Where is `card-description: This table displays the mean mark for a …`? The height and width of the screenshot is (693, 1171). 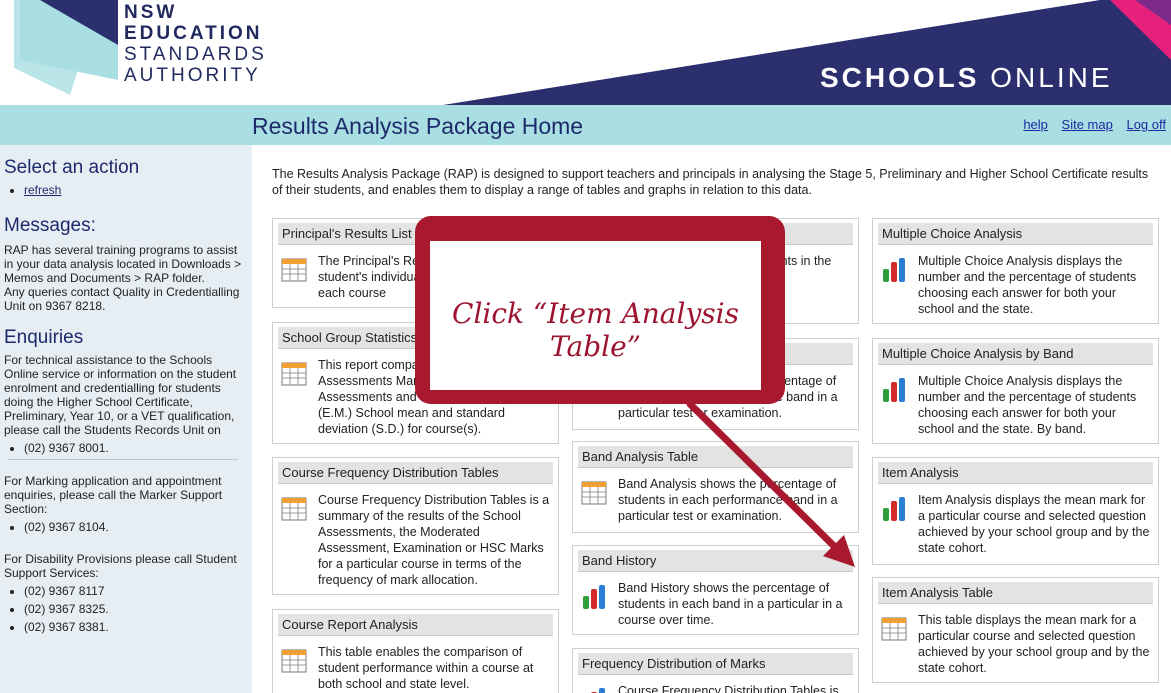
card-description: This table displays the mean mark for a … is located at coordinates (1034, 644).